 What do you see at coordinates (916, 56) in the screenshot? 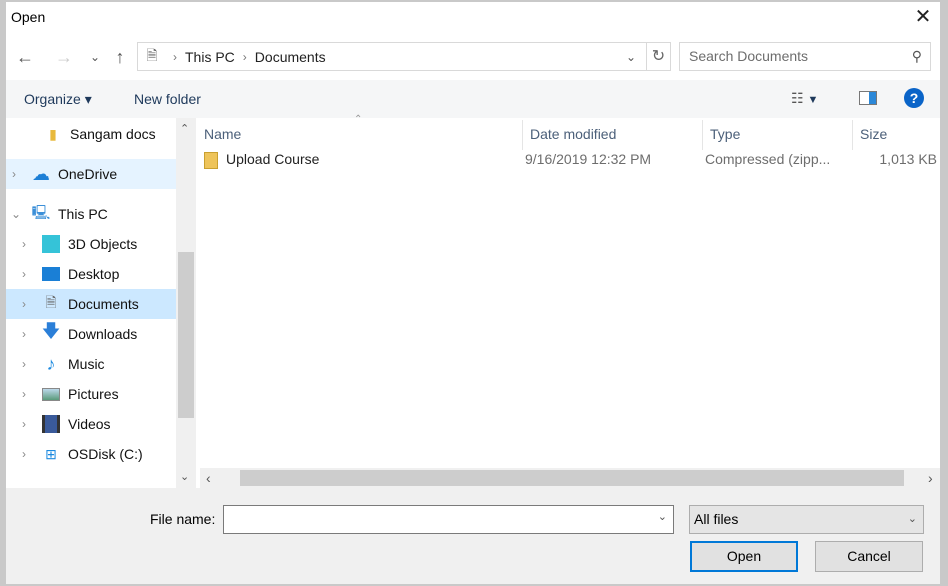
I see `search-icon: ⚲` at bounding box center [916, 56].